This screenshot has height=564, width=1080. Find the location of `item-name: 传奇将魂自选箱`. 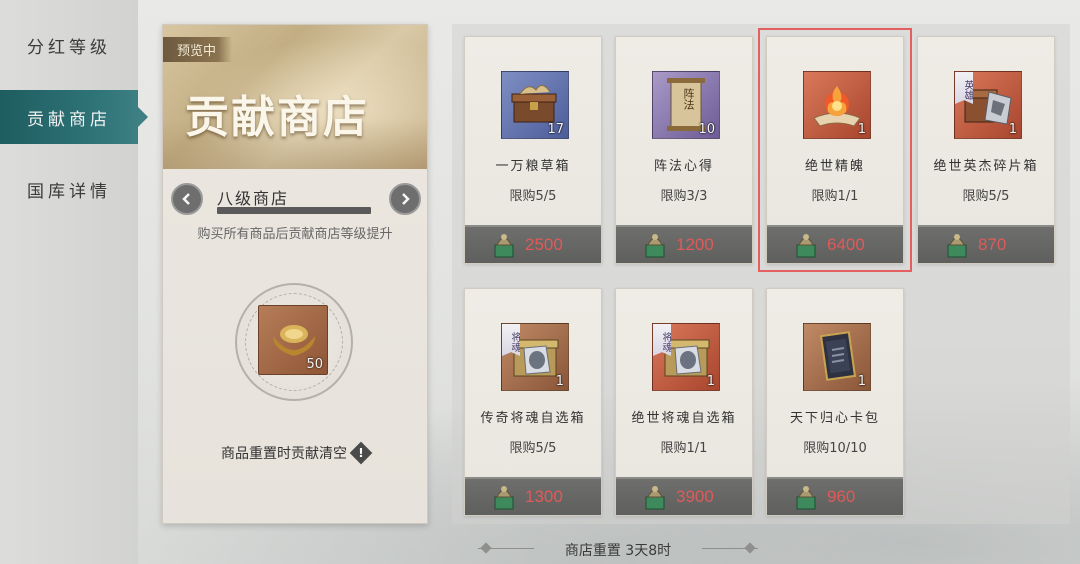

item-name: 传奇将魂自选箱 is located at coordinates (533, 418).